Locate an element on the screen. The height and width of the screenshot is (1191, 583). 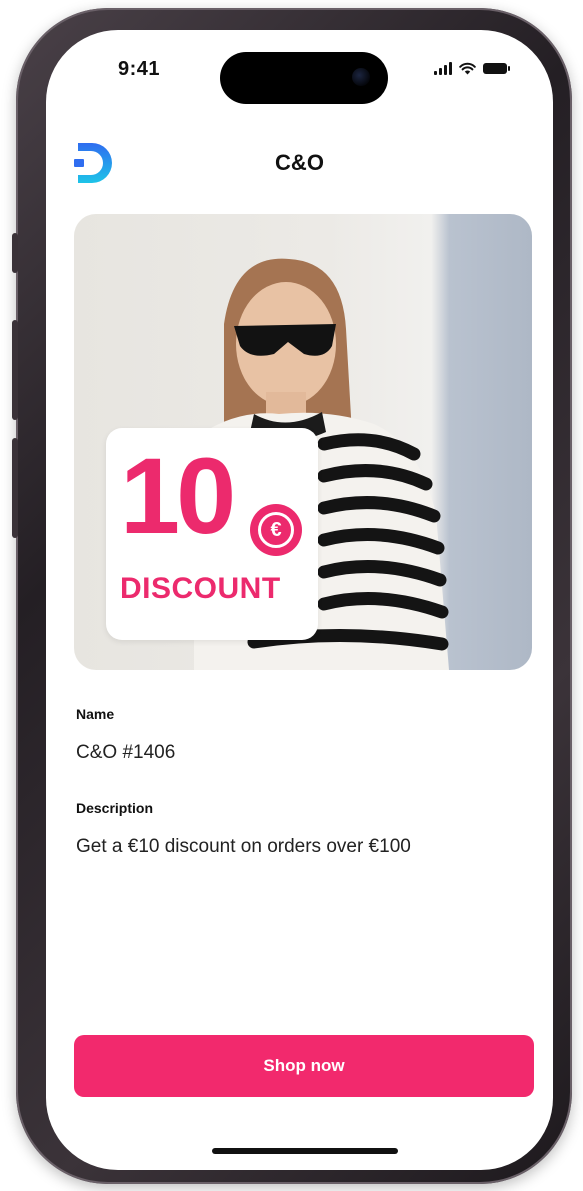
status-time: 9:41 is located at coordinates (139, 69).